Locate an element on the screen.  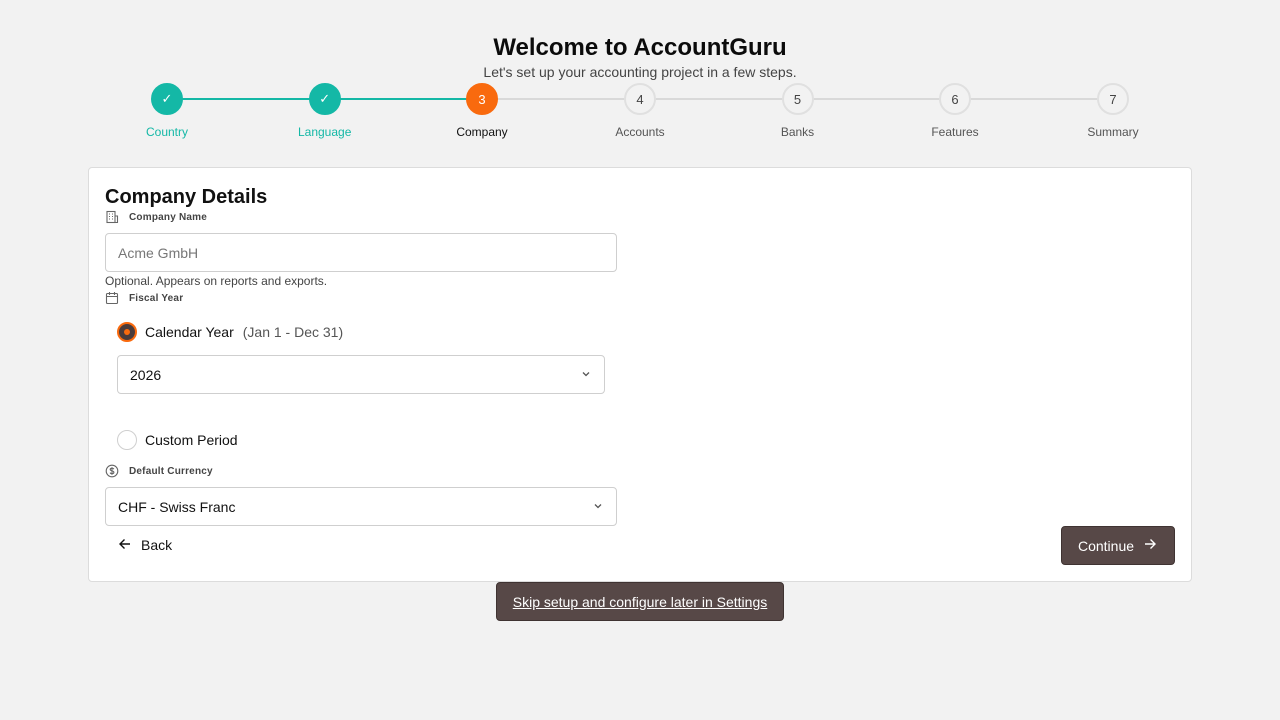
step-label: Summary is located at coordinates (1113, 132).